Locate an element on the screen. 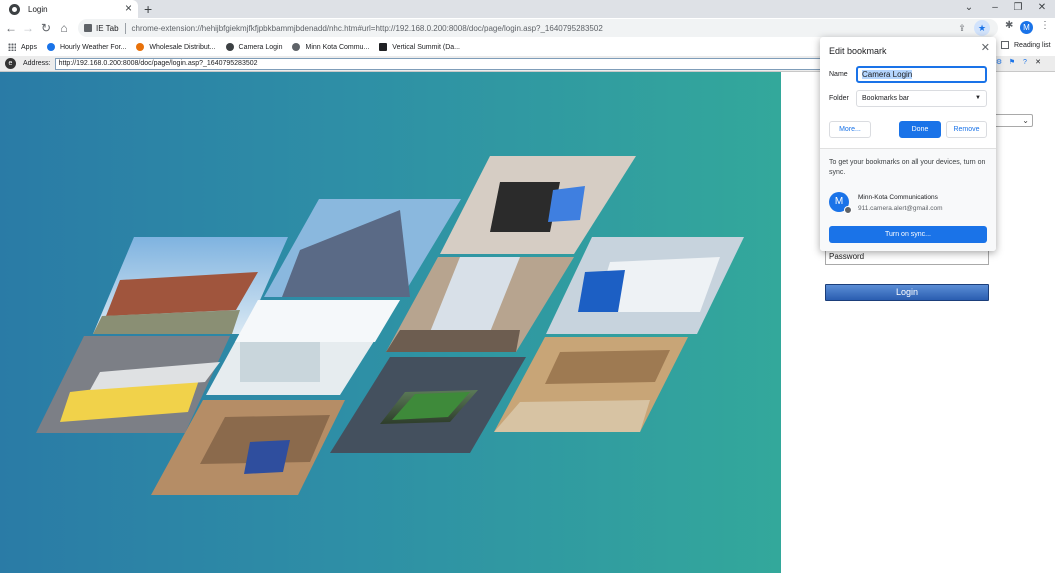  bookmark-camera-login: Camera Login is located at coordinates (254, 47).